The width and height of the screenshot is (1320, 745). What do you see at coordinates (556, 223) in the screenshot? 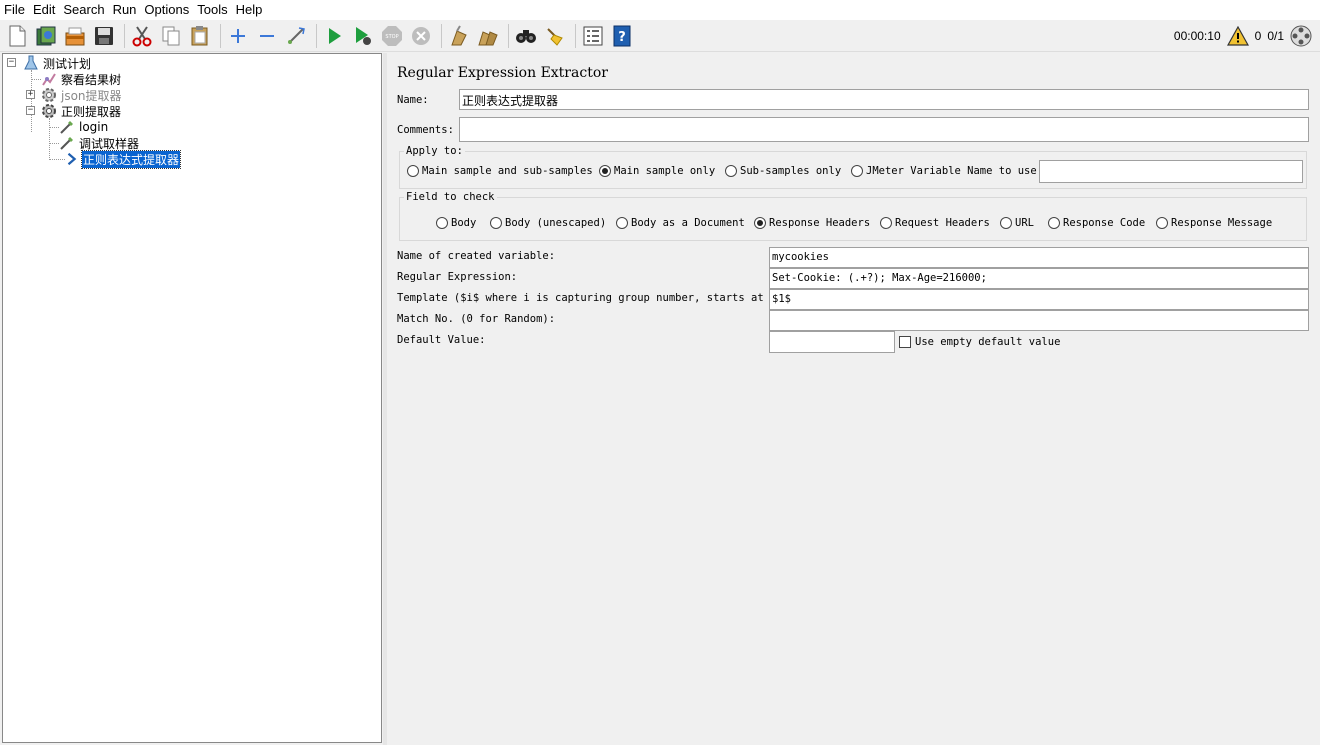
I see `radio-label: Body (unescaped)` at bounding box center [556, 223].